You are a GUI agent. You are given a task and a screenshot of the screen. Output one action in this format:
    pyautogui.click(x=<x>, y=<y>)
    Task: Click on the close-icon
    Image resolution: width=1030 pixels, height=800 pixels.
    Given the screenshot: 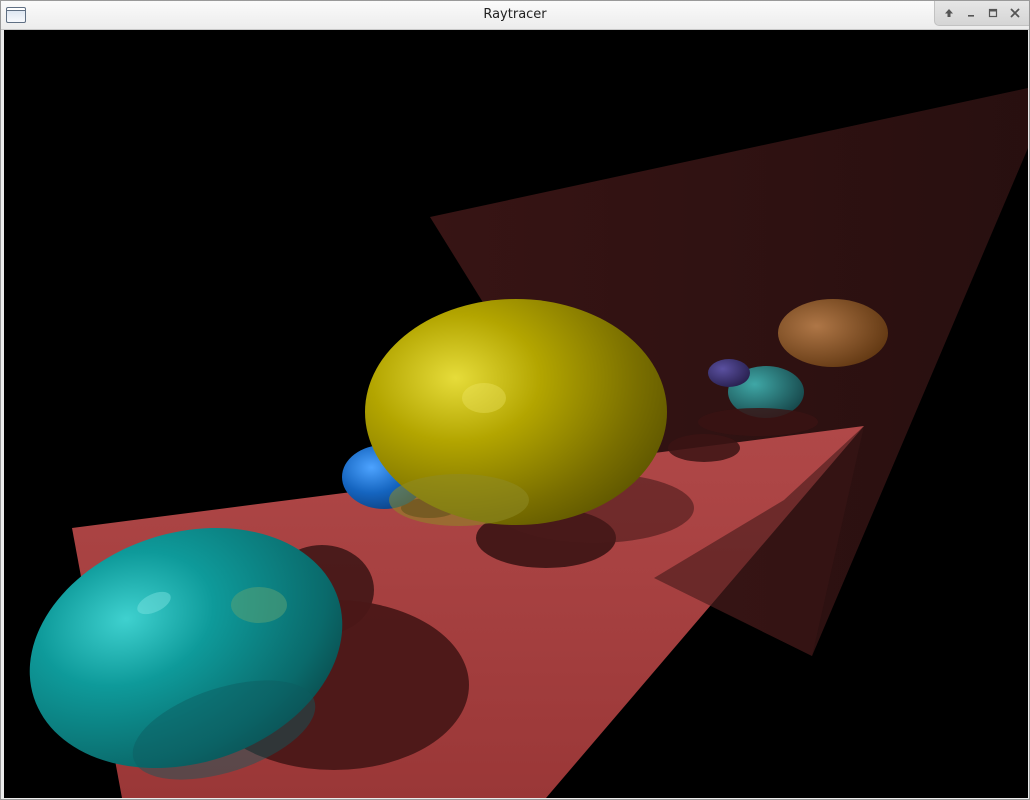 What is the action you would take?
    pyautogui.click(x=1015, y=13)
    